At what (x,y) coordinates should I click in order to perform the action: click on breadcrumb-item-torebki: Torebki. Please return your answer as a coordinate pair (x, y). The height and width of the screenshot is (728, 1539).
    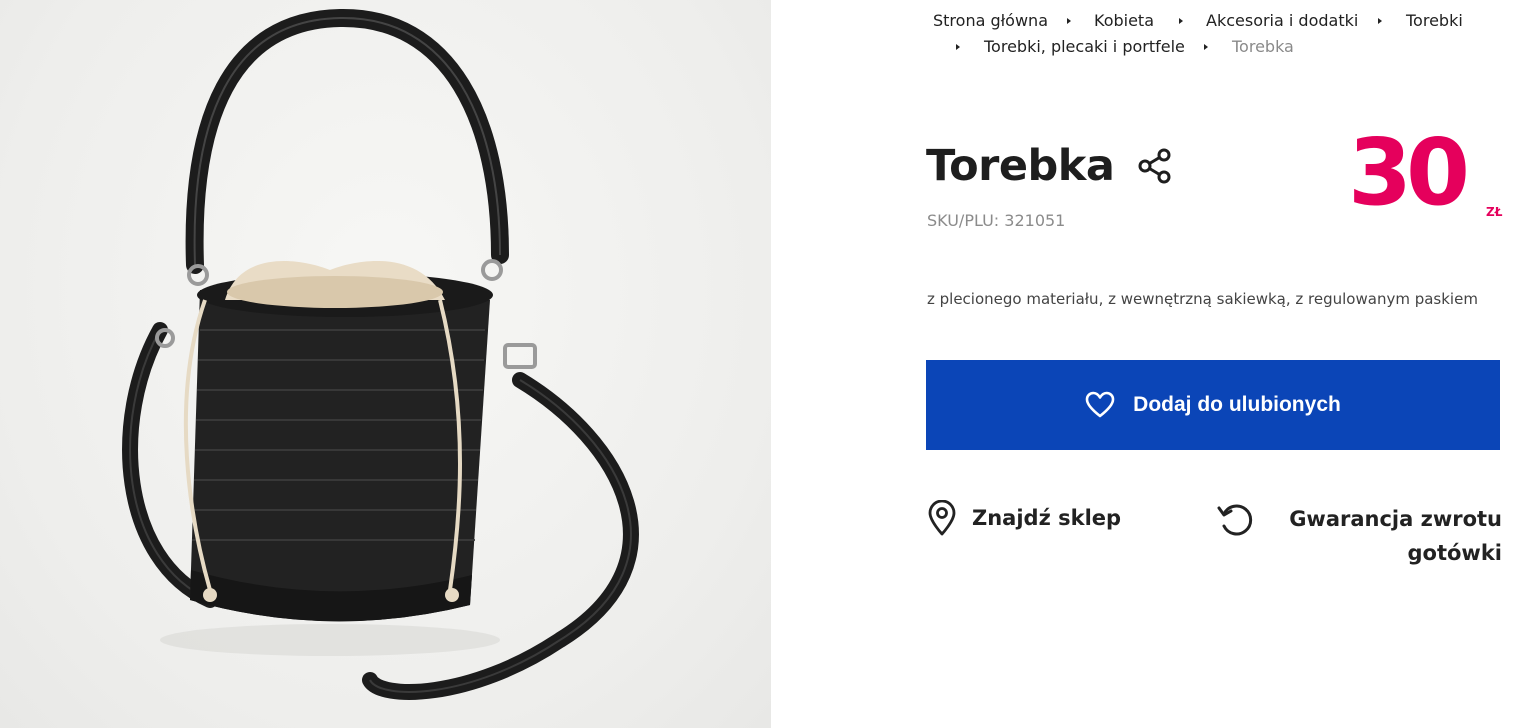
    Looking at the image, I should click on (1434, 21).